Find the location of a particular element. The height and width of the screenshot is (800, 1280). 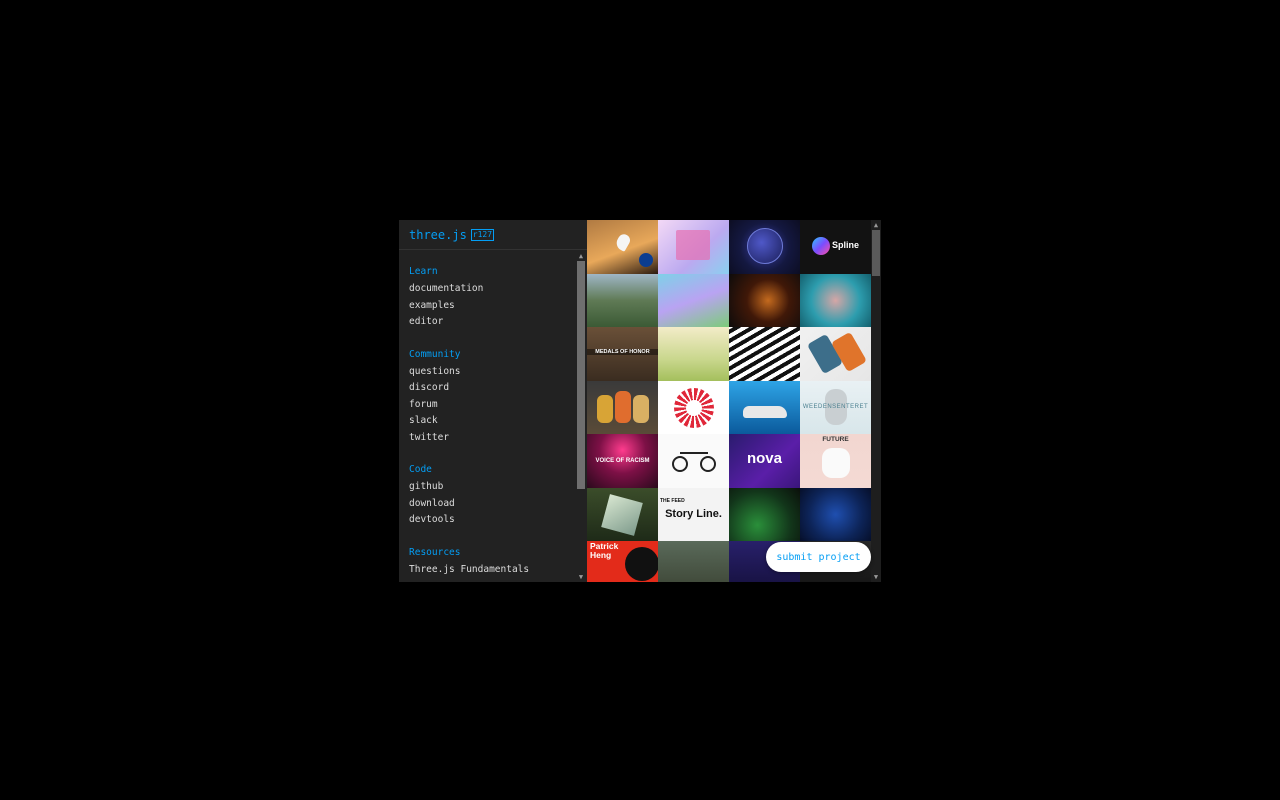

section-code: Code github download devtools is located at coordinates (493, 497).